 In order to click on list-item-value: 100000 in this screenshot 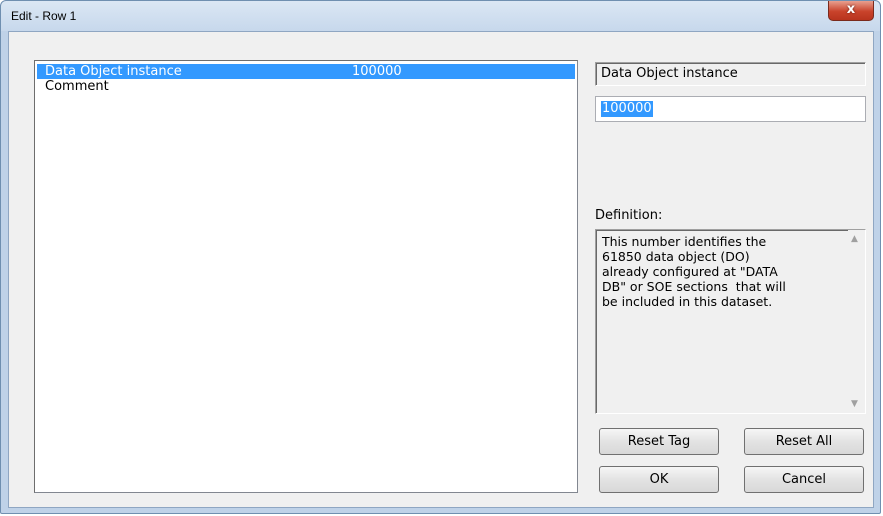, I will do `click(377, 71)`.